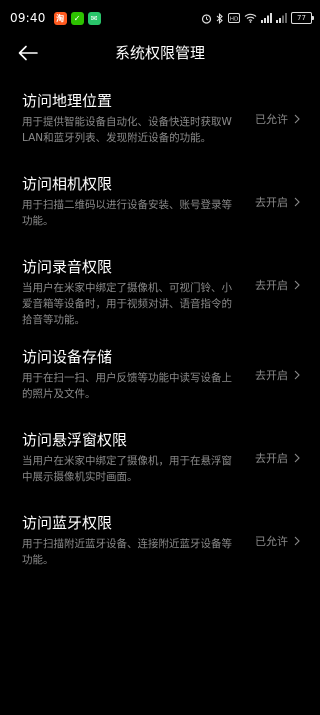 Image resolution: width=320 pixels, height=715 pixels. I want to click on battery-indicator: 77, so click(302, 18).